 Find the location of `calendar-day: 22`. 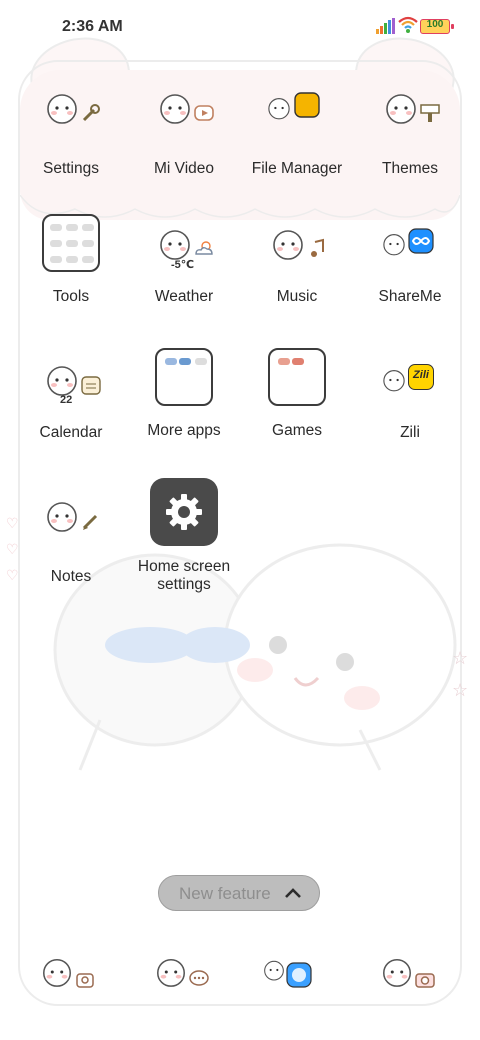

calendar-day: 22 is located at coordinates (66, 400).